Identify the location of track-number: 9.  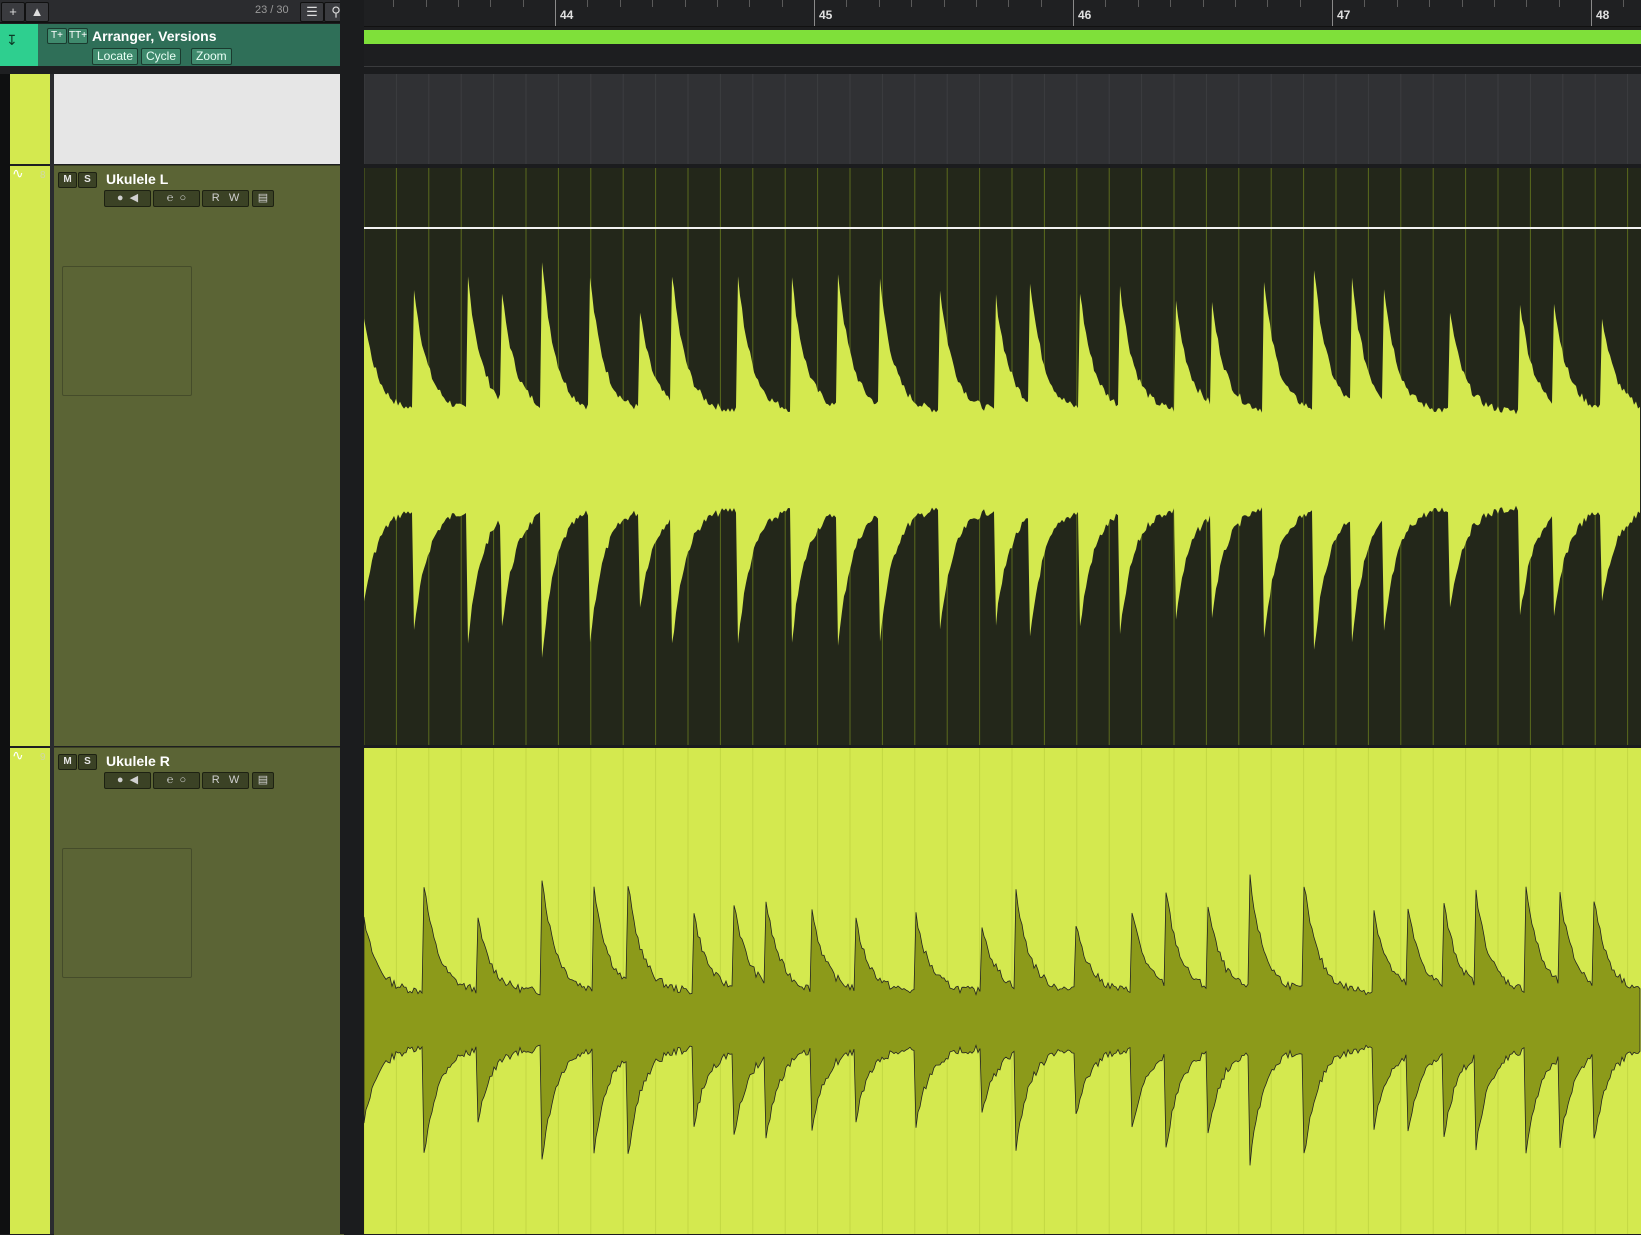
(43, 757).